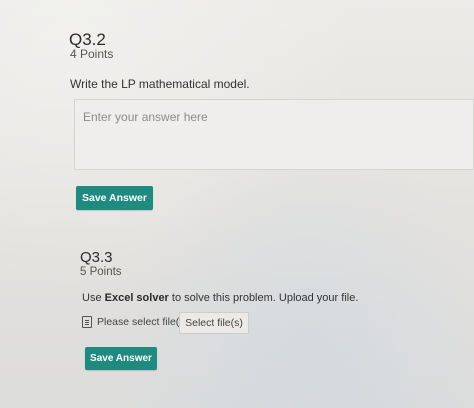 The width and height of the screenshot is (474, 408). Describe the element at coordinates (87, 322) in the screenshot. I see `file-icon` at that location.